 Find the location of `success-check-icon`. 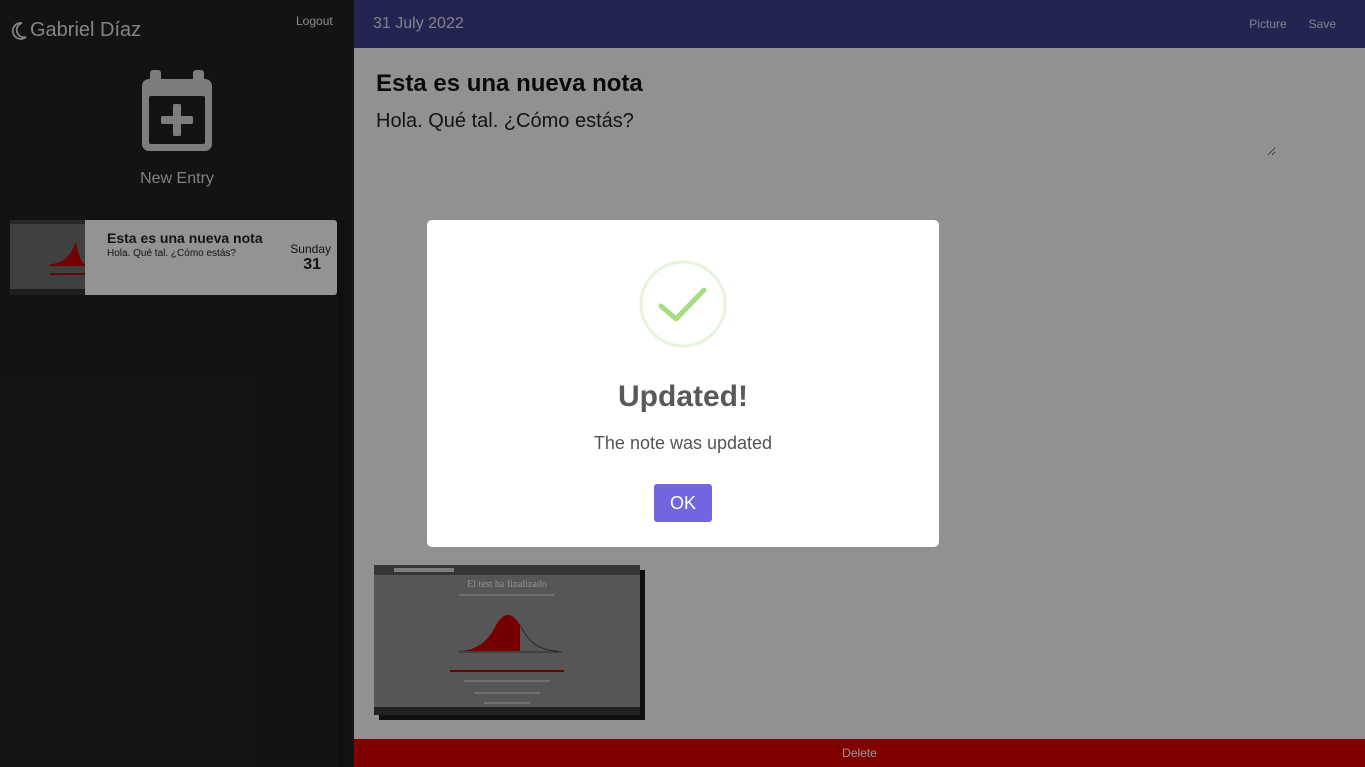

success-check-icon is located at coordinates (683, 304).